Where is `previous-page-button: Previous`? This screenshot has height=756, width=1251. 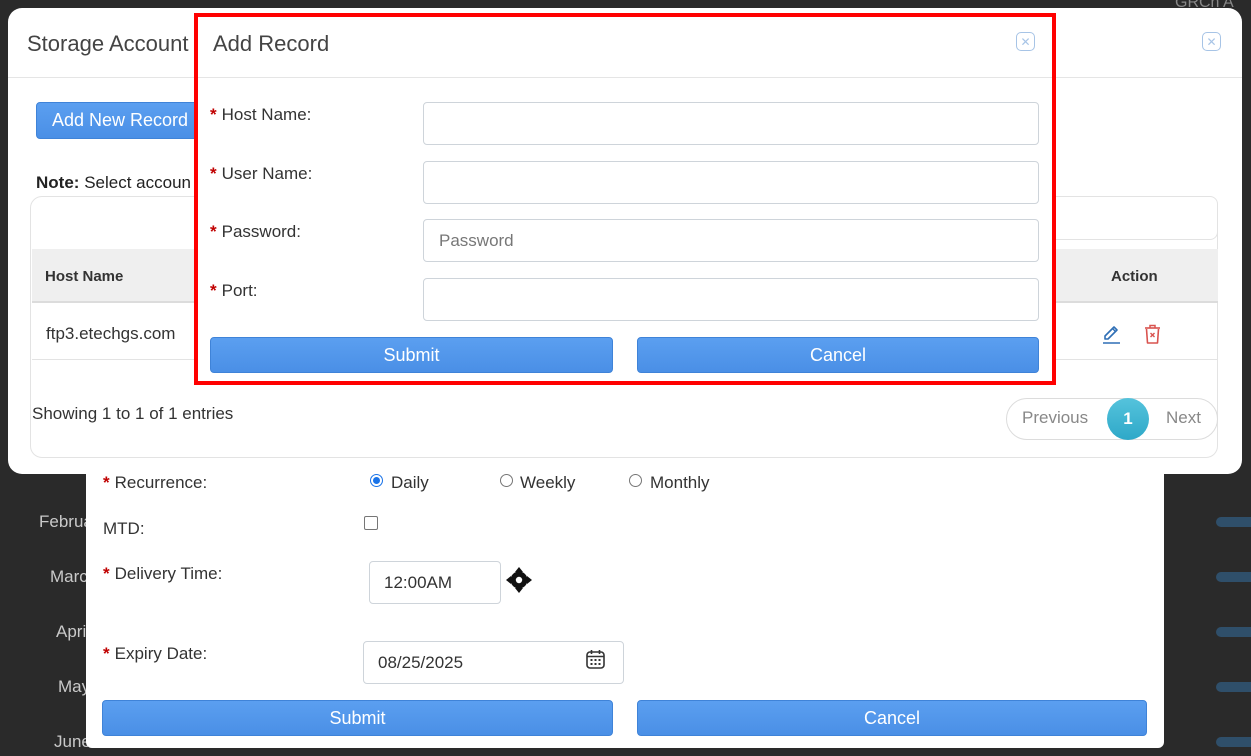
previous-page-button: Previous is located at coordinates (1055, 418).